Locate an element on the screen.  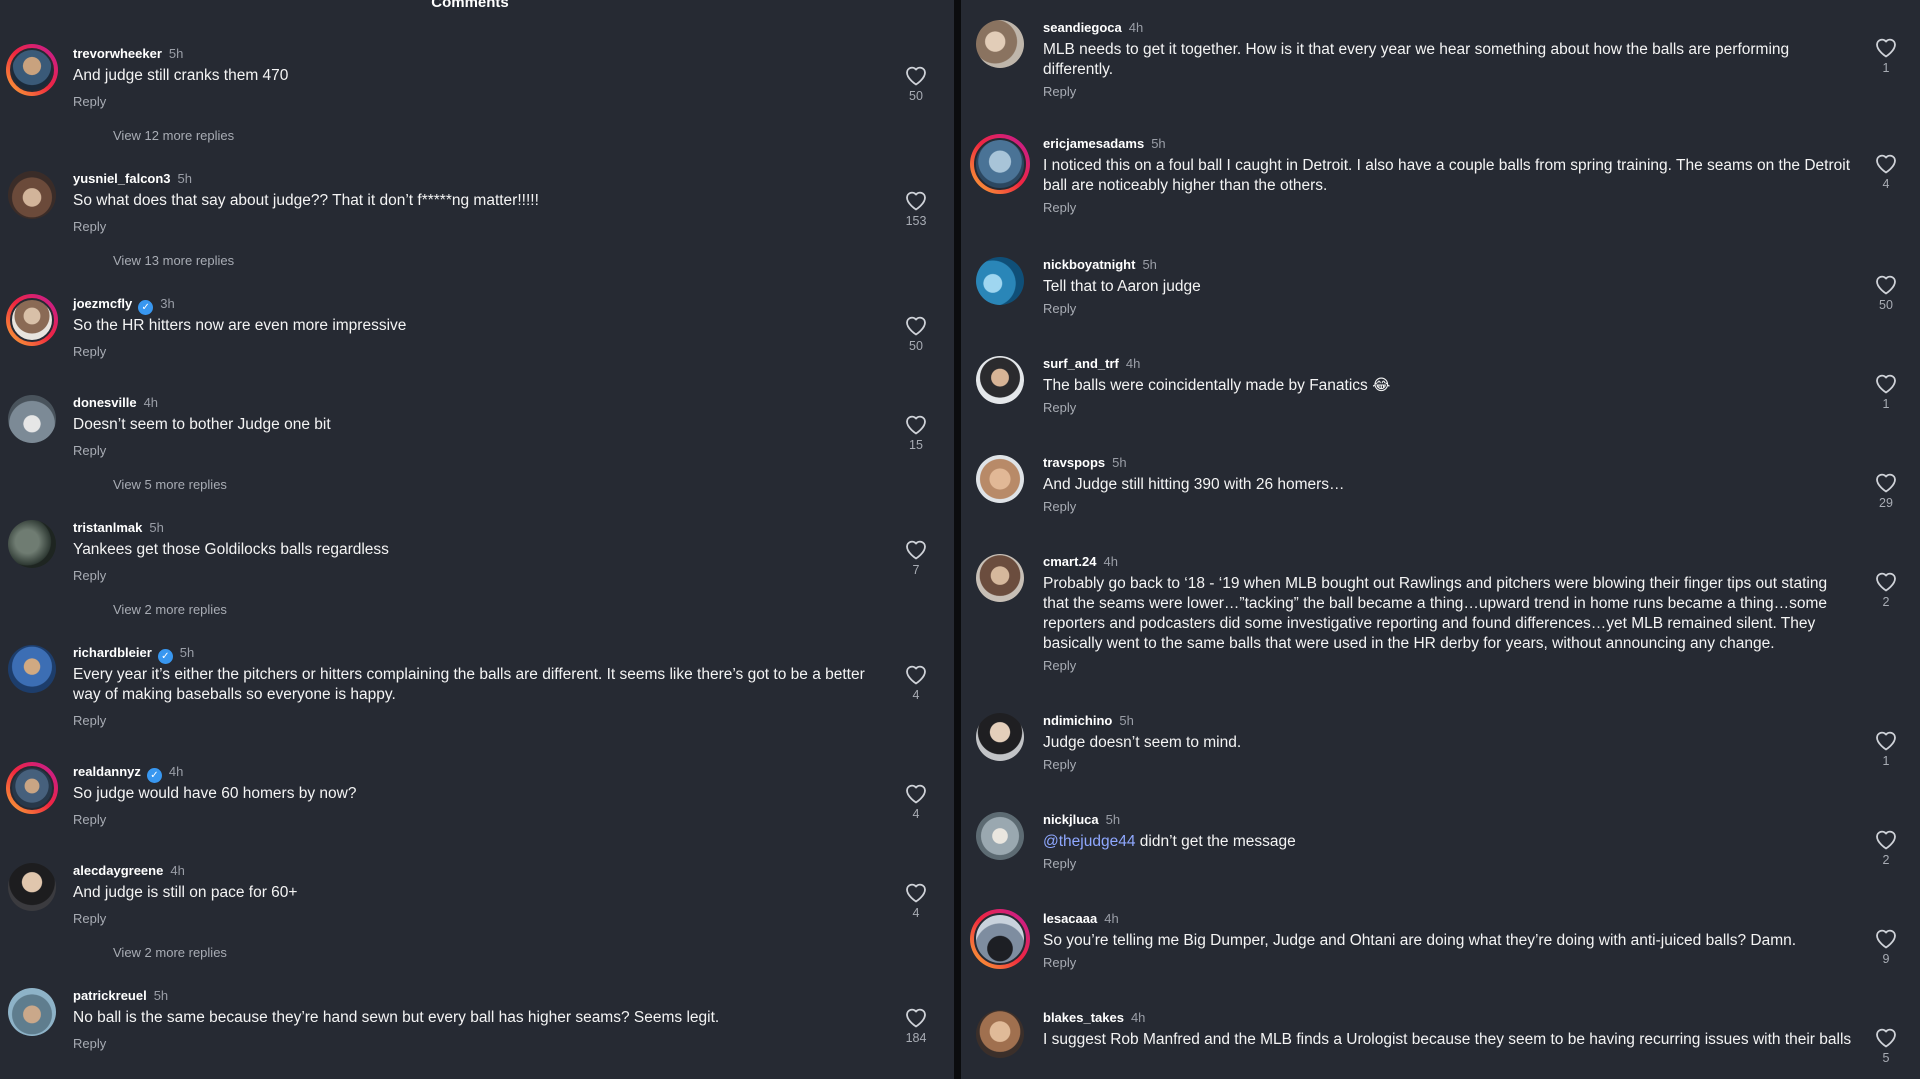
comment-username: ericjamesadams is located at coordinates (1093, 143).